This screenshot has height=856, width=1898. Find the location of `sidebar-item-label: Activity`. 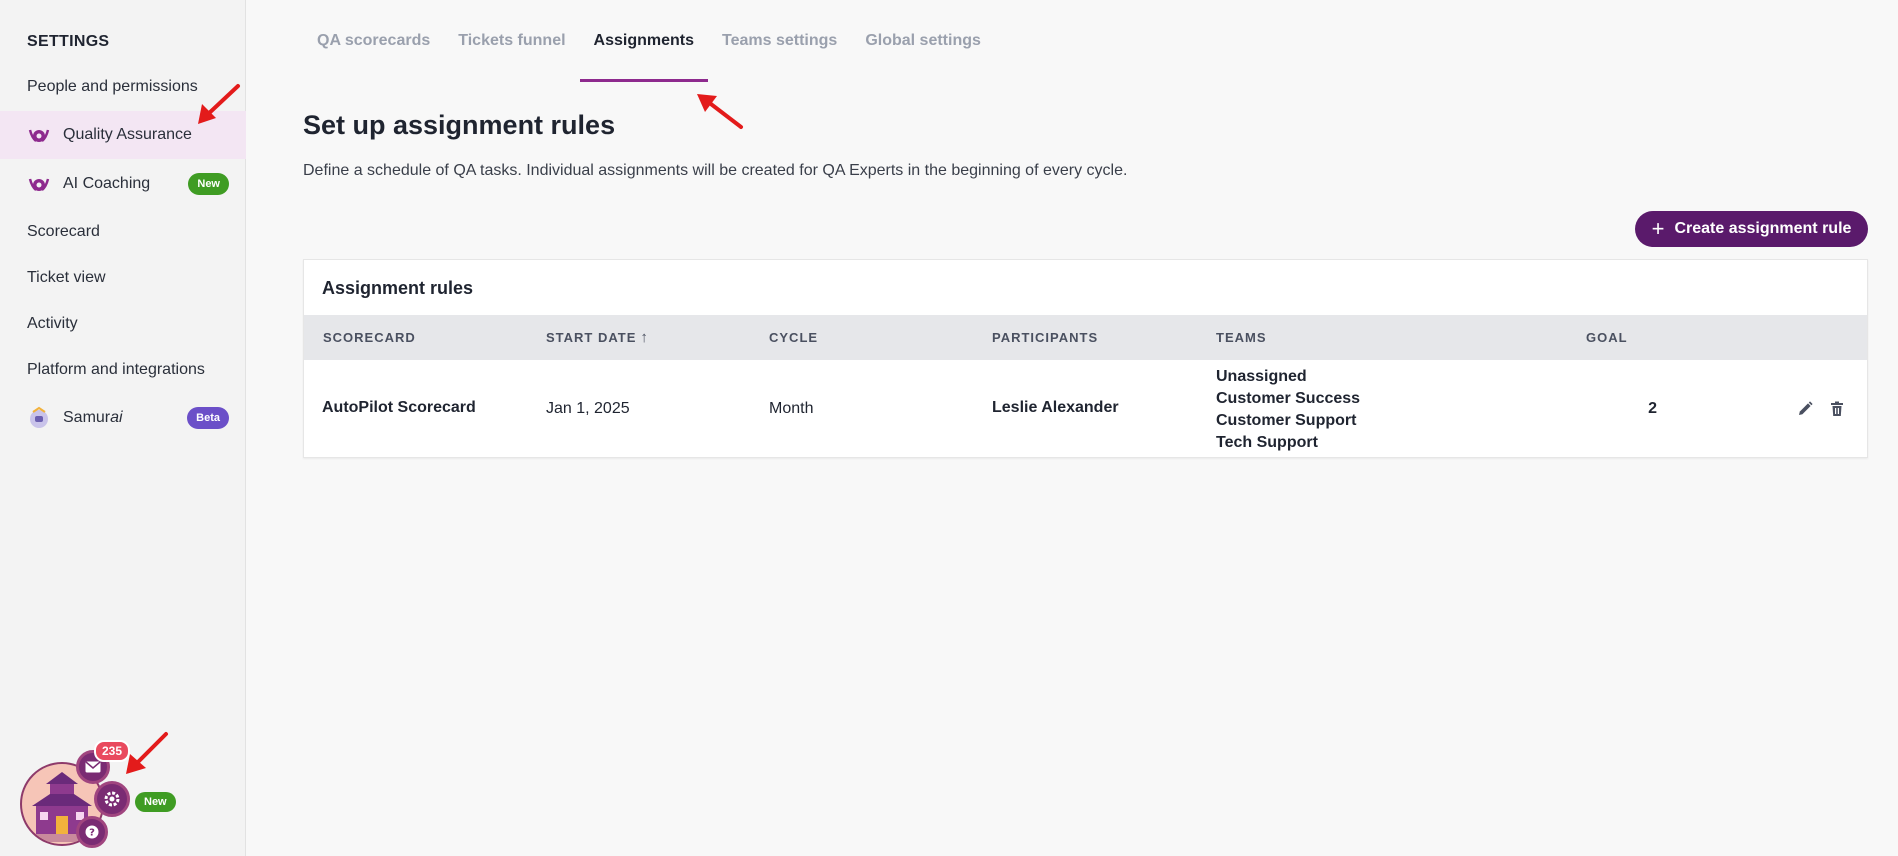

sidebar-item-label: Activity is located at coordinates (52, 323).